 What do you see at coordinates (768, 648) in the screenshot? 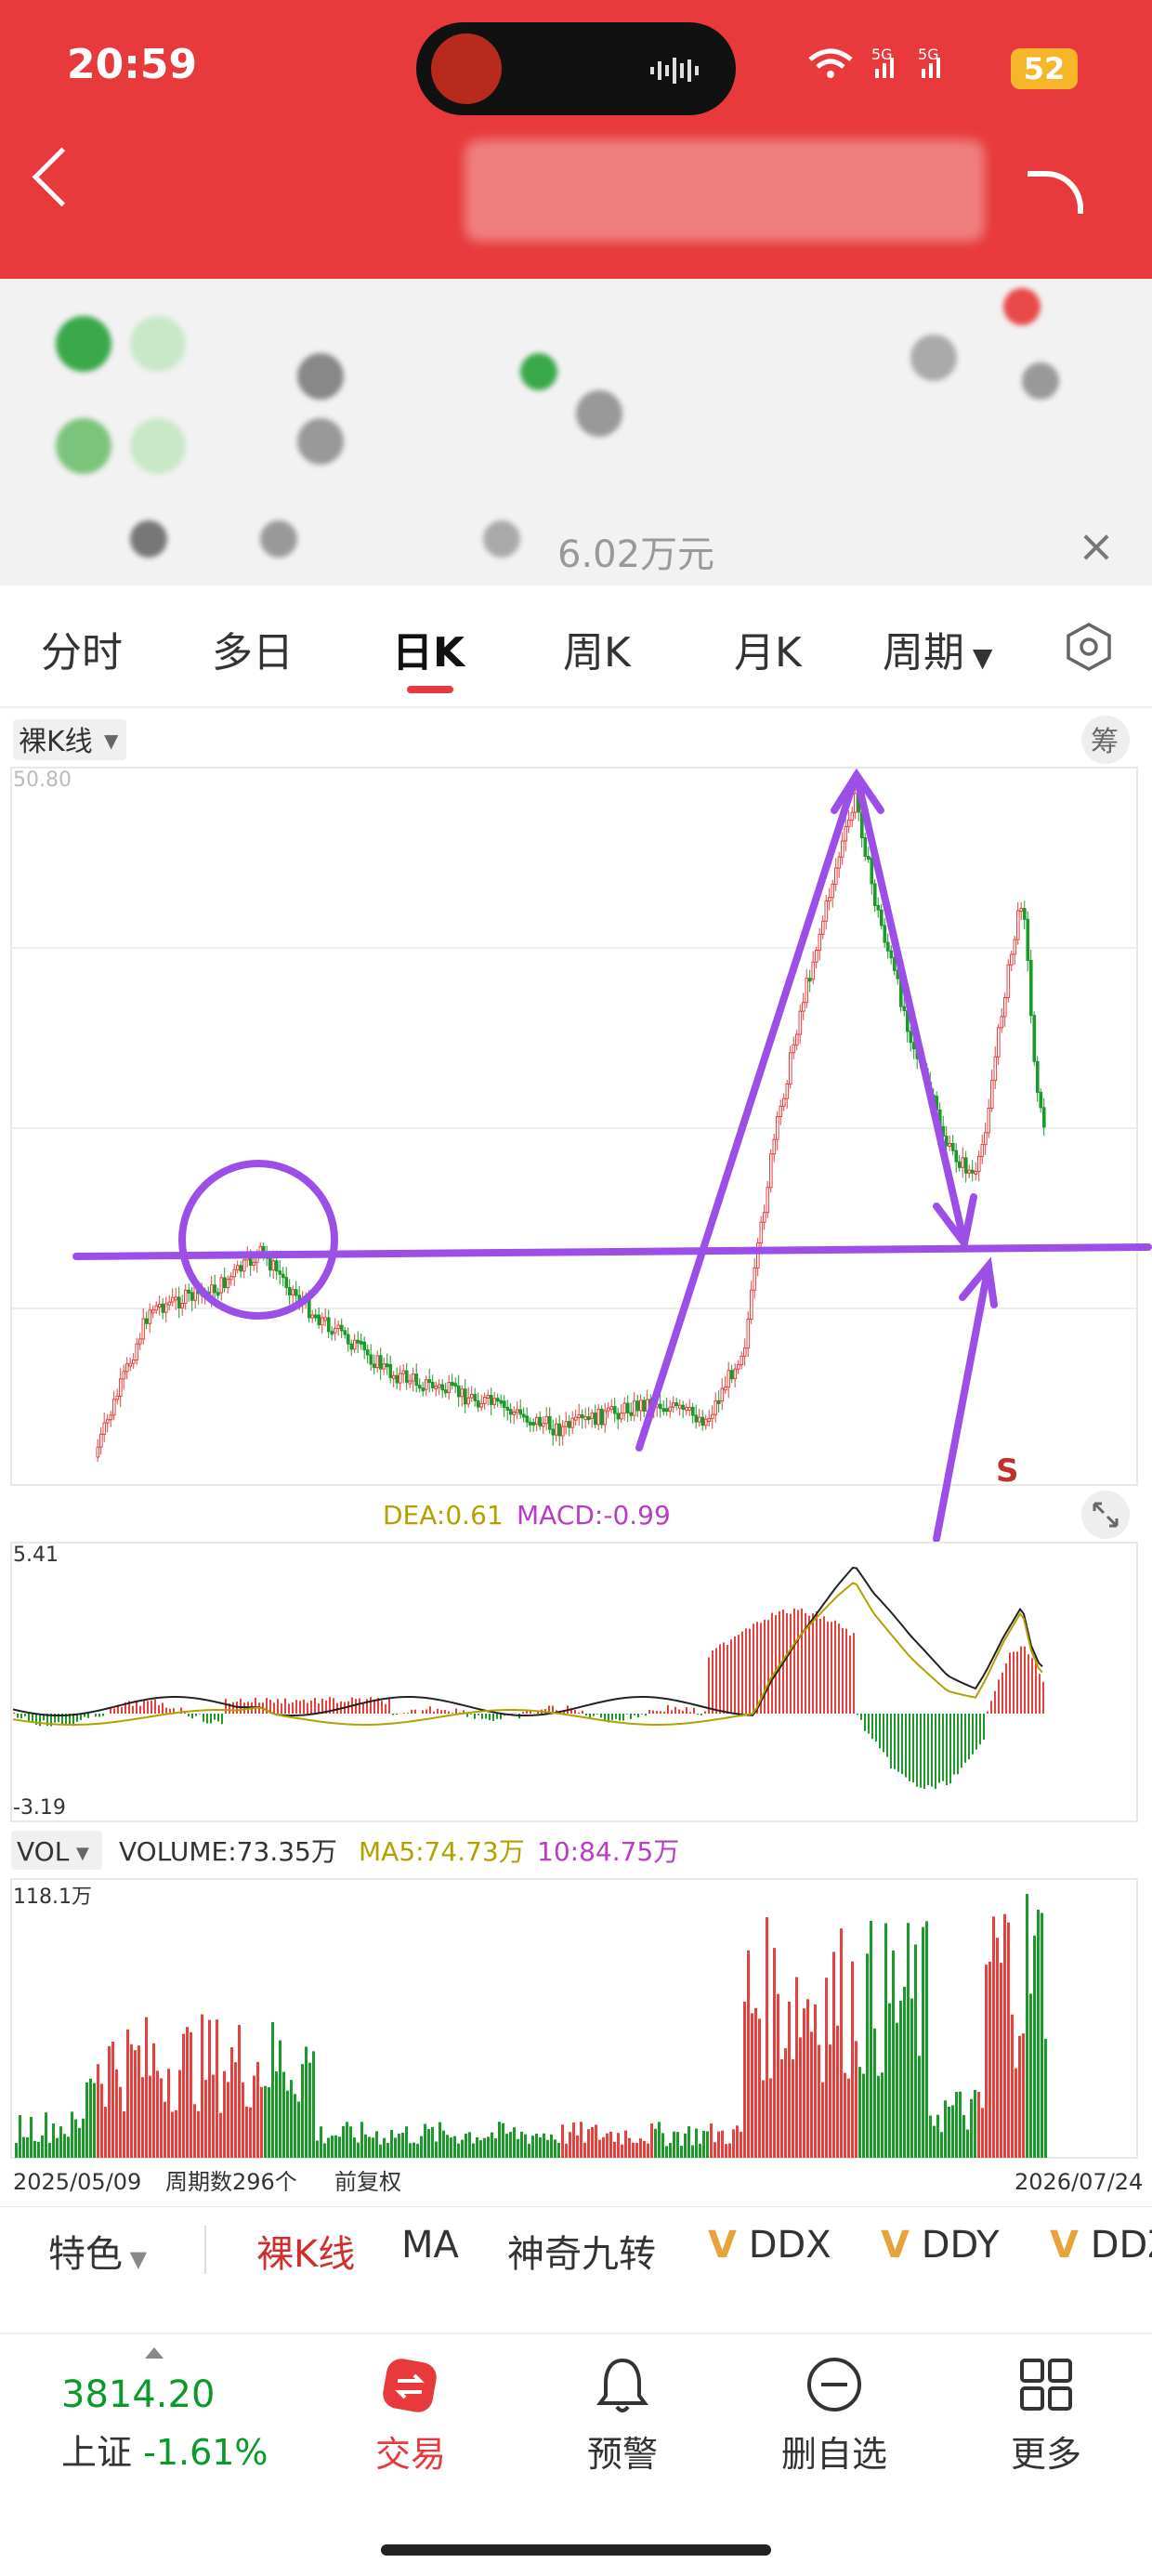
I see `tab-monthly-k: 月K` at bounding box center [768, 648].